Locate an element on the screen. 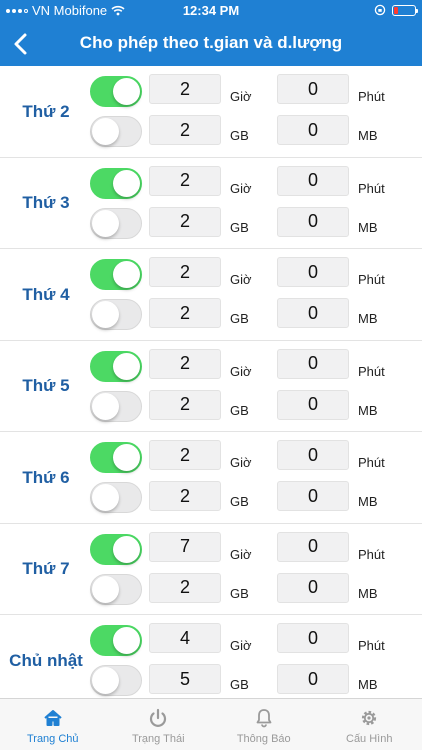  home-icon is located at coordinates (53, 718).